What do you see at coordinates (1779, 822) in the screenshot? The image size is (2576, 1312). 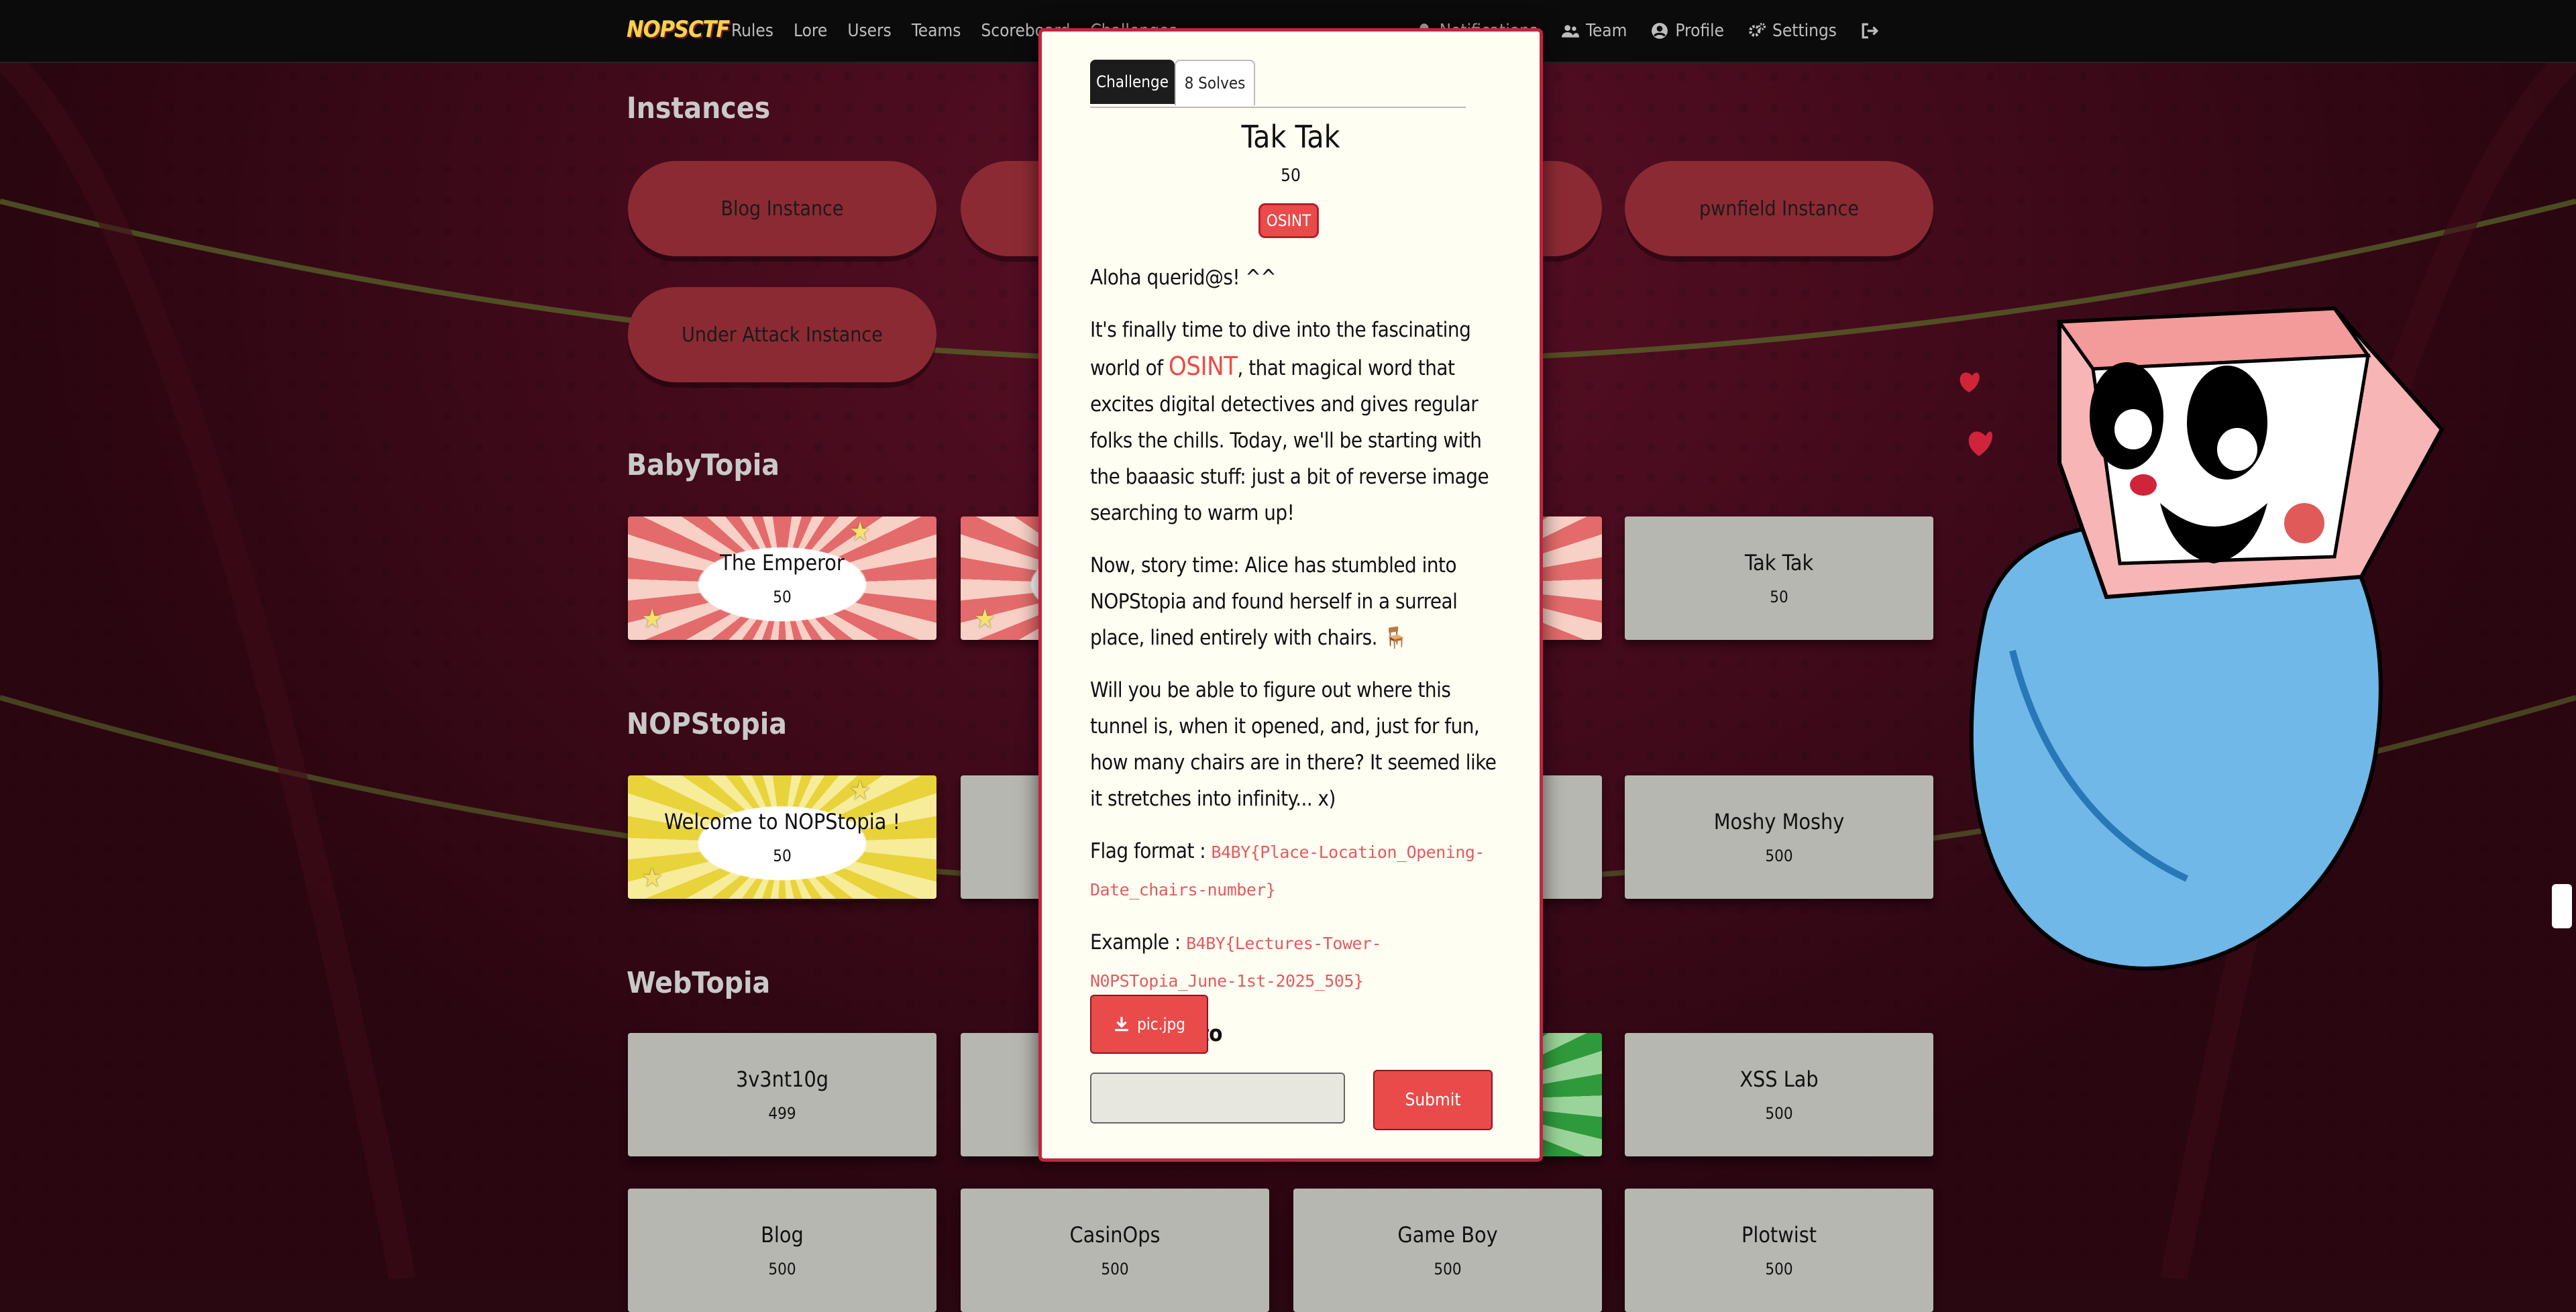 I see `card-name: Moshy Moshy` at bounding box center [1779, 822].